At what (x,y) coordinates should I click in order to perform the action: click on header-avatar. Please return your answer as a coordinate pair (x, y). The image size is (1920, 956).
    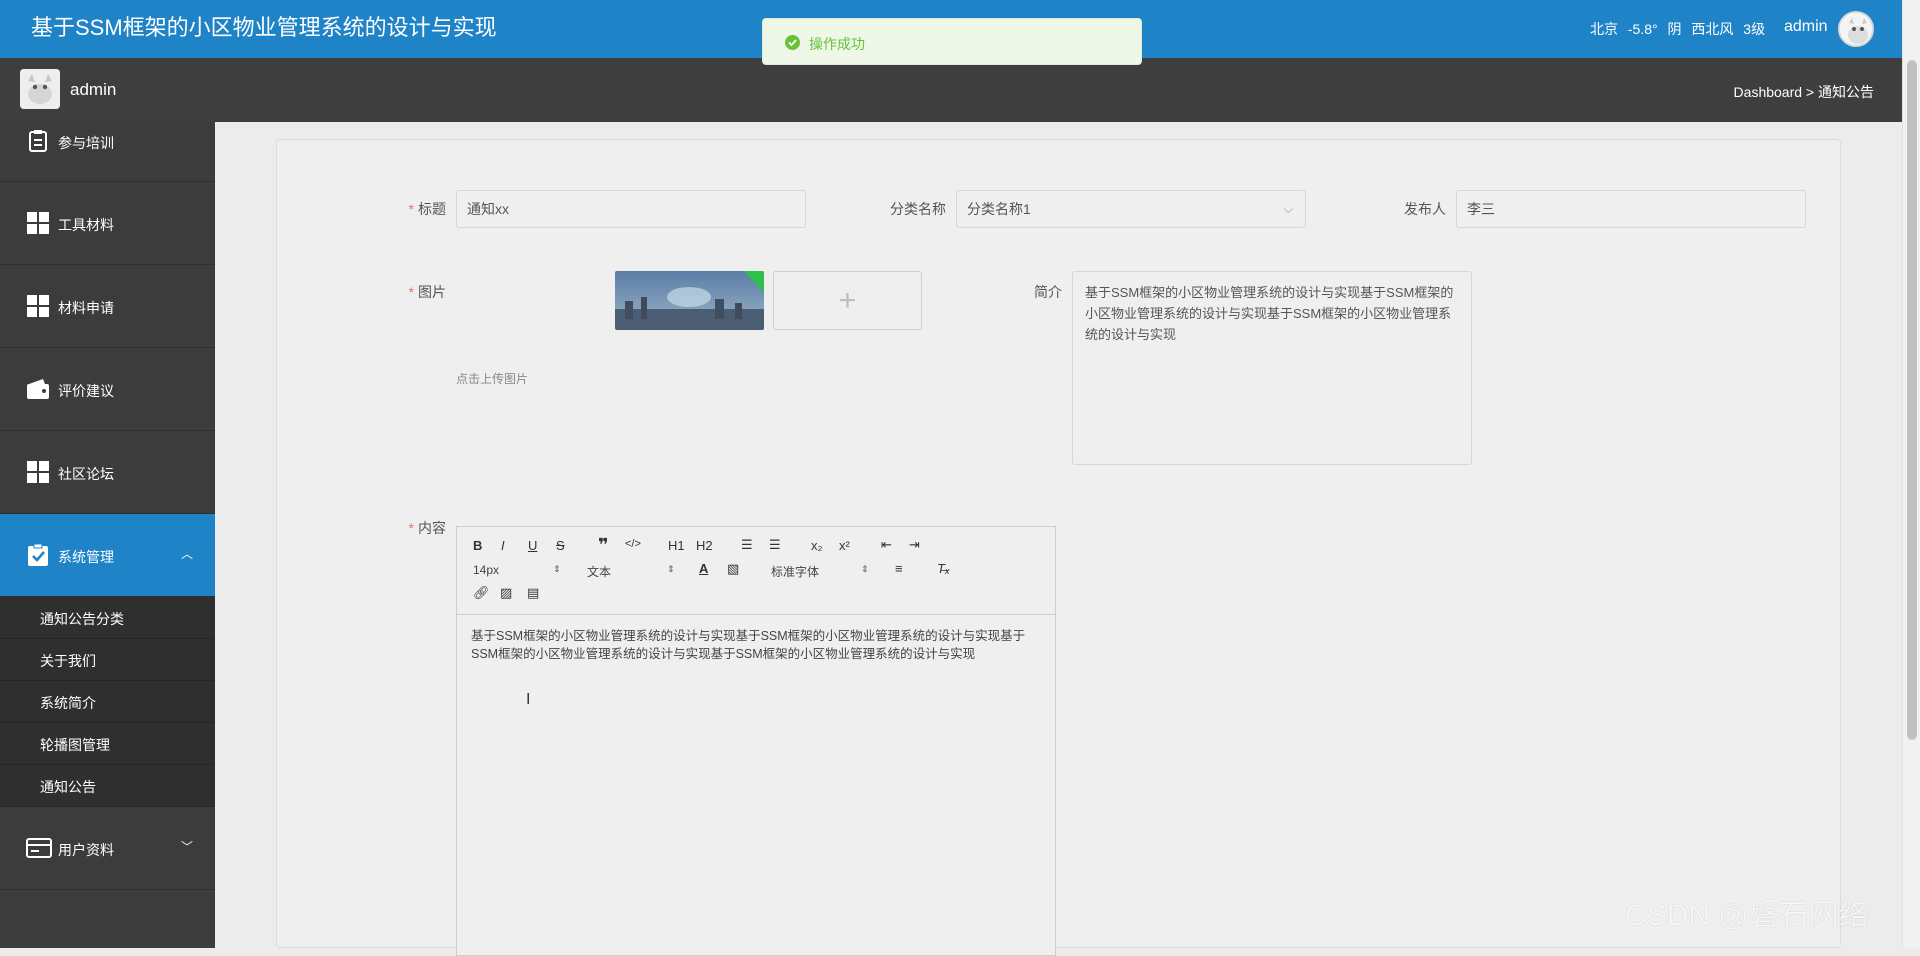
    Looking at the image, I should click on (1856, 29).